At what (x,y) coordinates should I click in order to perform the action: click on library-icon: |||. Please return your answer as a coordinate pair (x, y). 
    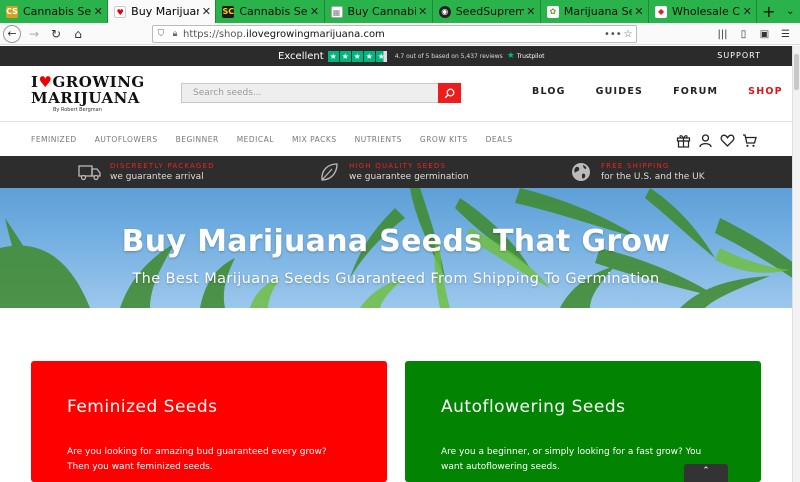
    Looking at the image, I should click on (722, 34).